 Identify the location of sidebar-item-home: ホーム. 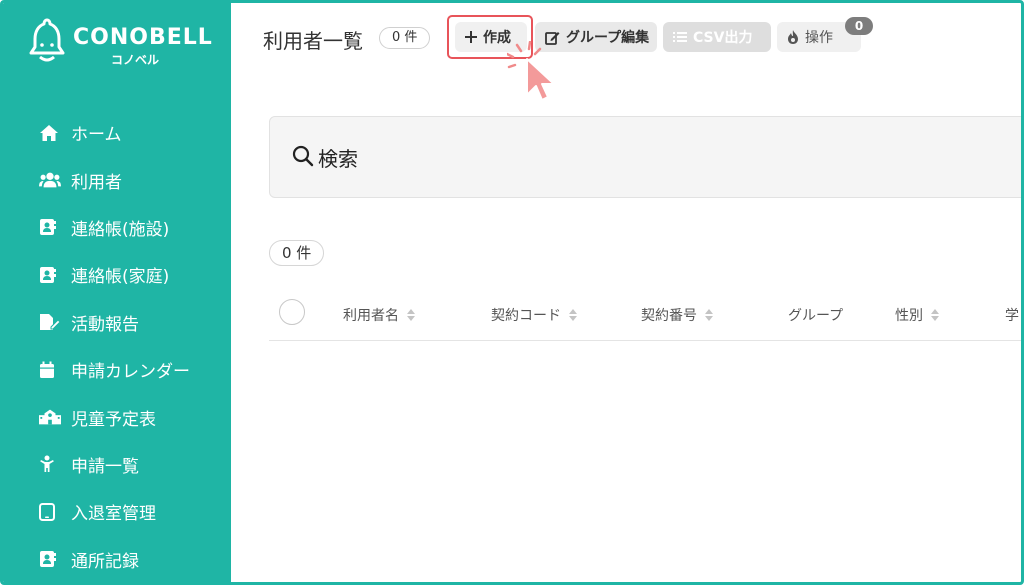
(117, 132).